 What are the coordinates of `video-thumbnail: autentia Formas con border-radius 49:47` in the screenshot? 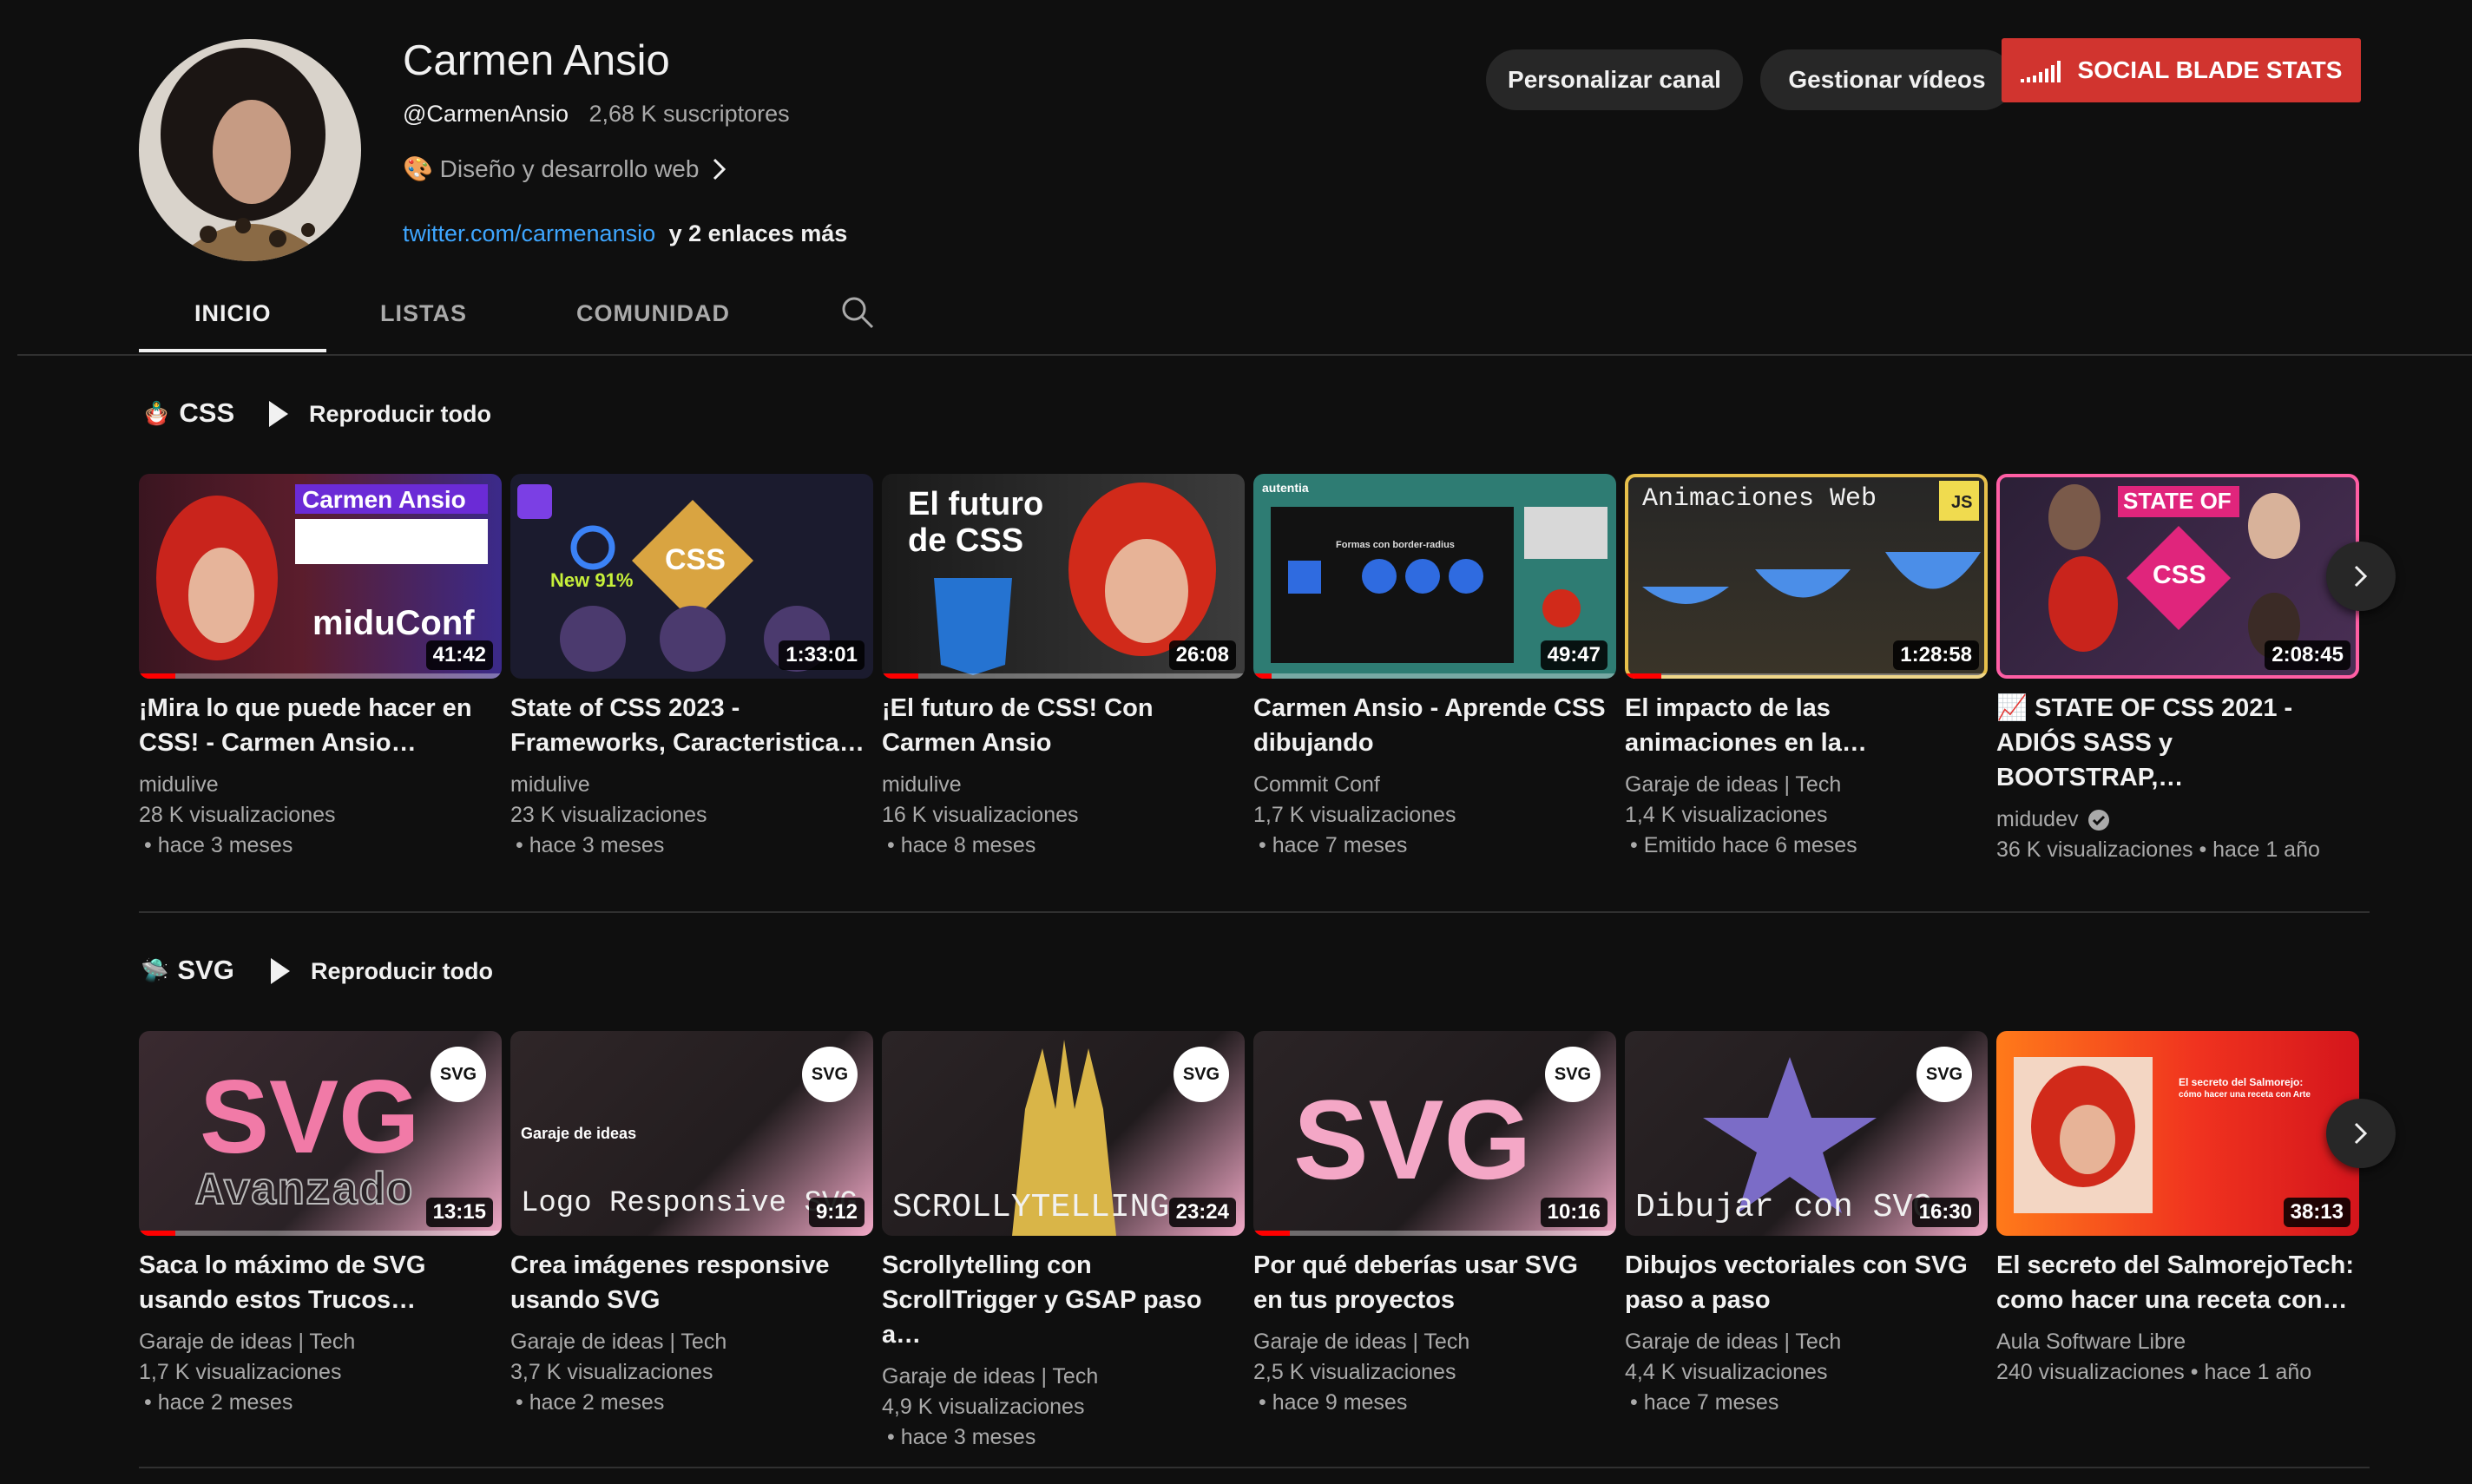 It's located at (1434, 576).